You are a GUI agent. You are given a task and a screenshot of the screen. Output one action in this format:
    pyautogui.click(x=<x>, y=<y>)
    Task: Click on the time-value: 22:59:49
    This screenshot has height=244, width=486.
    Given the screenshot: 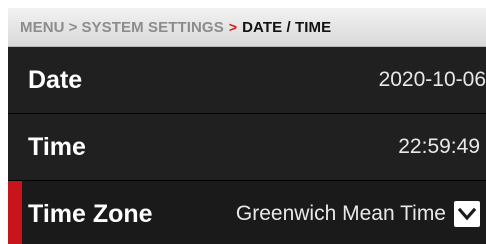 What is the action you would take?
    pyautogui.click(x=439, y=146)
    